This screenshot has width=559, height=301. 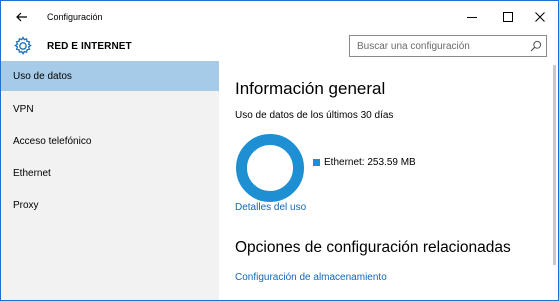 What do you see at coordinates (110, 76) in the screenshot?
I see `sidebar-item-uso-de-datos: Uso de datos` at bounding box center [110, 76].